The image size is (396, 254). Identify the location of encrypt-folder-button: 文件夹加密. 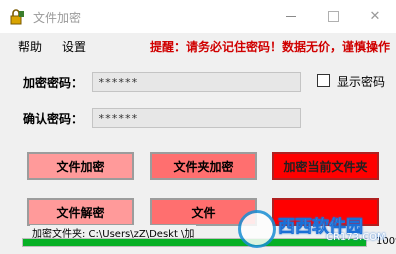
(203, 166).